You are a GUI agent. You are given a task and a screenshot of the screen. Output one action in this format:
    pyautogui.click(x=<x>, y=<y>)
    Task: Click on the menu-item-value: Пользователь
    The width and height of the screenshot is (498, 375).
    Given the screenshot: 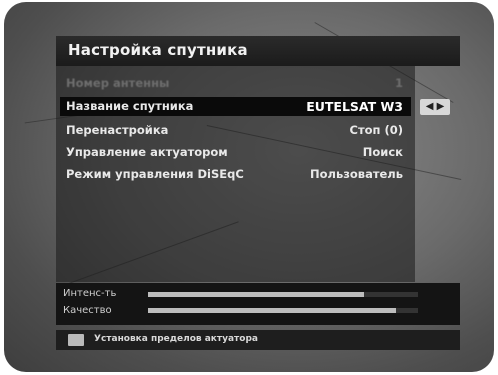 What is the action you would take?
    pyautogui.click(x=356, y=174)
    